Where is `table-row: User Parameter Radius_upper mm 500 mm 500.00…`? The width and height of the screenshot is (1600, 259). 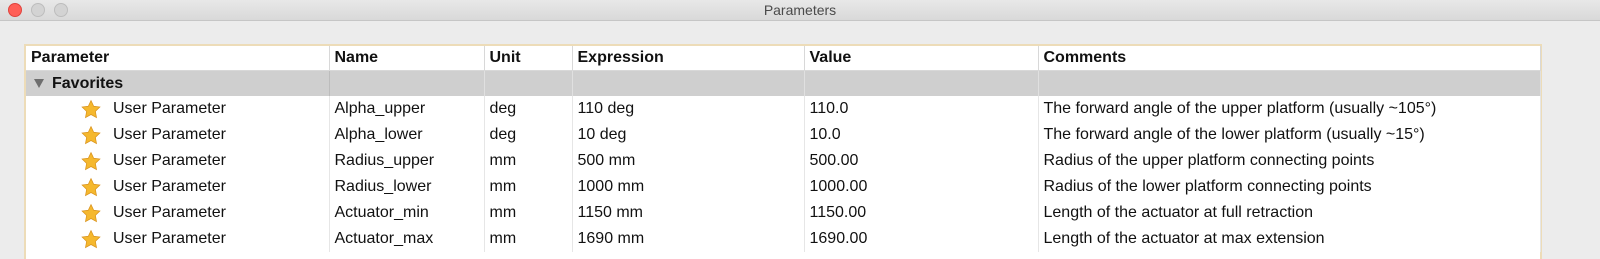 table-row: User Parameter Radius_upper mm 500 mm 500.00… is located at coordinates (783, 161).